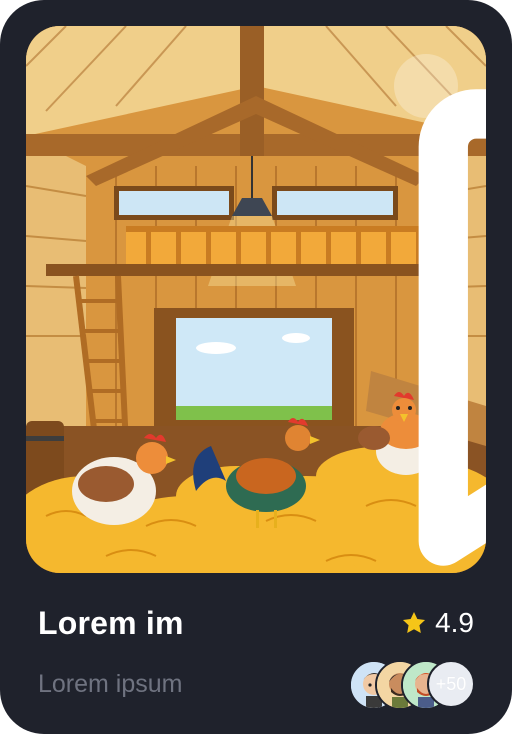 The height and width of the screenshot is (734, 512). Describe the element at coordinates (111, 623) in the screenshot. I see `card-title: Lorem im` at that location.